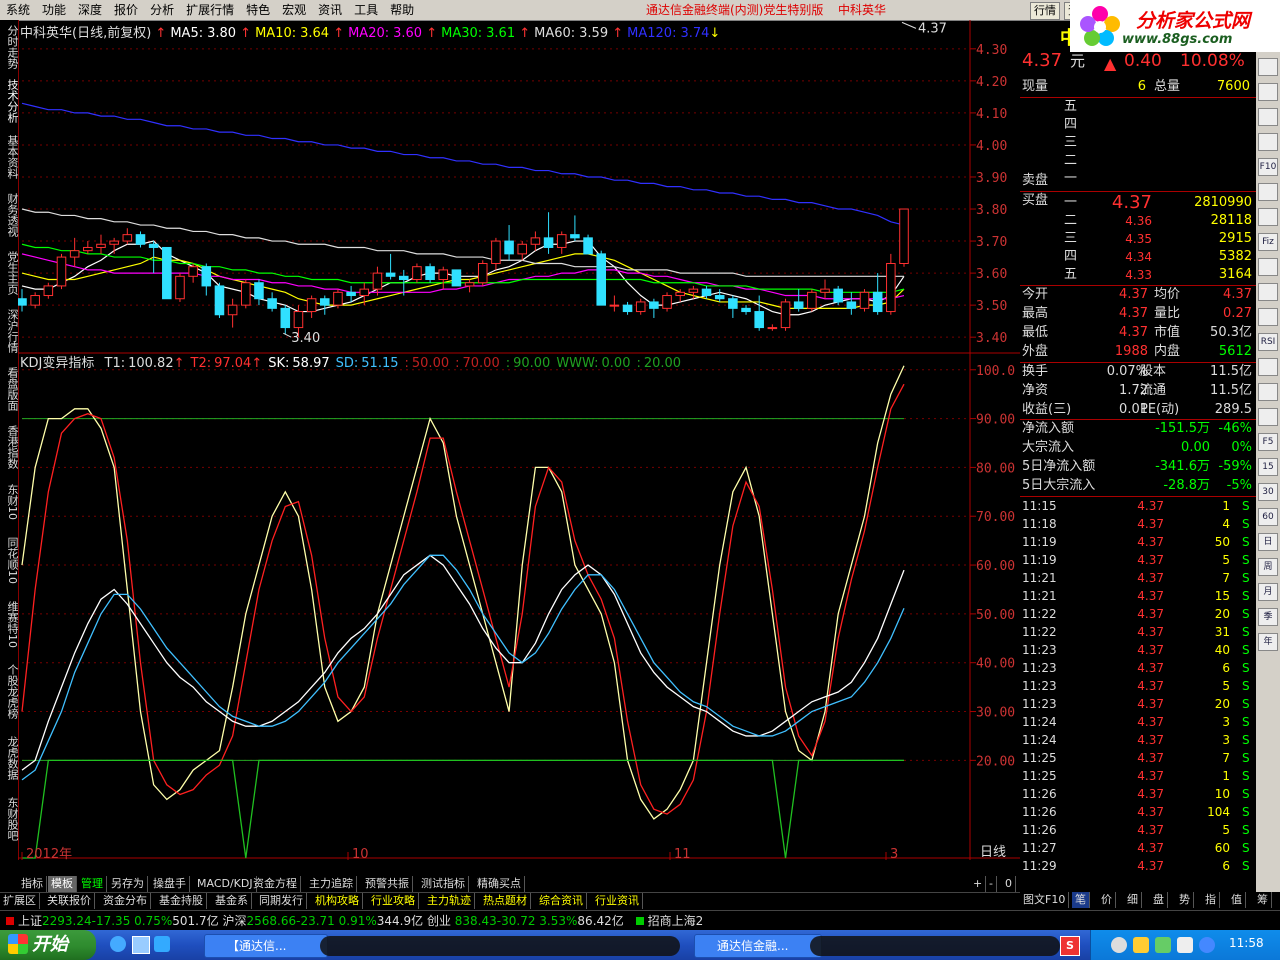 This screenshot has width=1280, height=960. Describe the element at coordinates (210, 10) in the screenshot. I see `menu-item-5: 扩展行情` at that location.